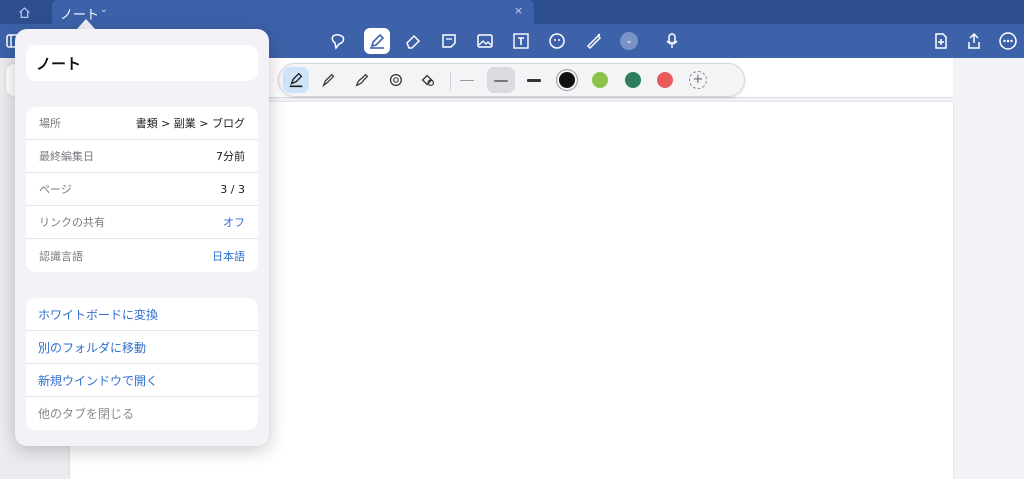 The height and width of the screenshot is (479, 1024). What do you see at coordinates (293, 12) in the screenshot?
I see `tab-note: ノート ⌄ ×` at bounding box center [293, 12].